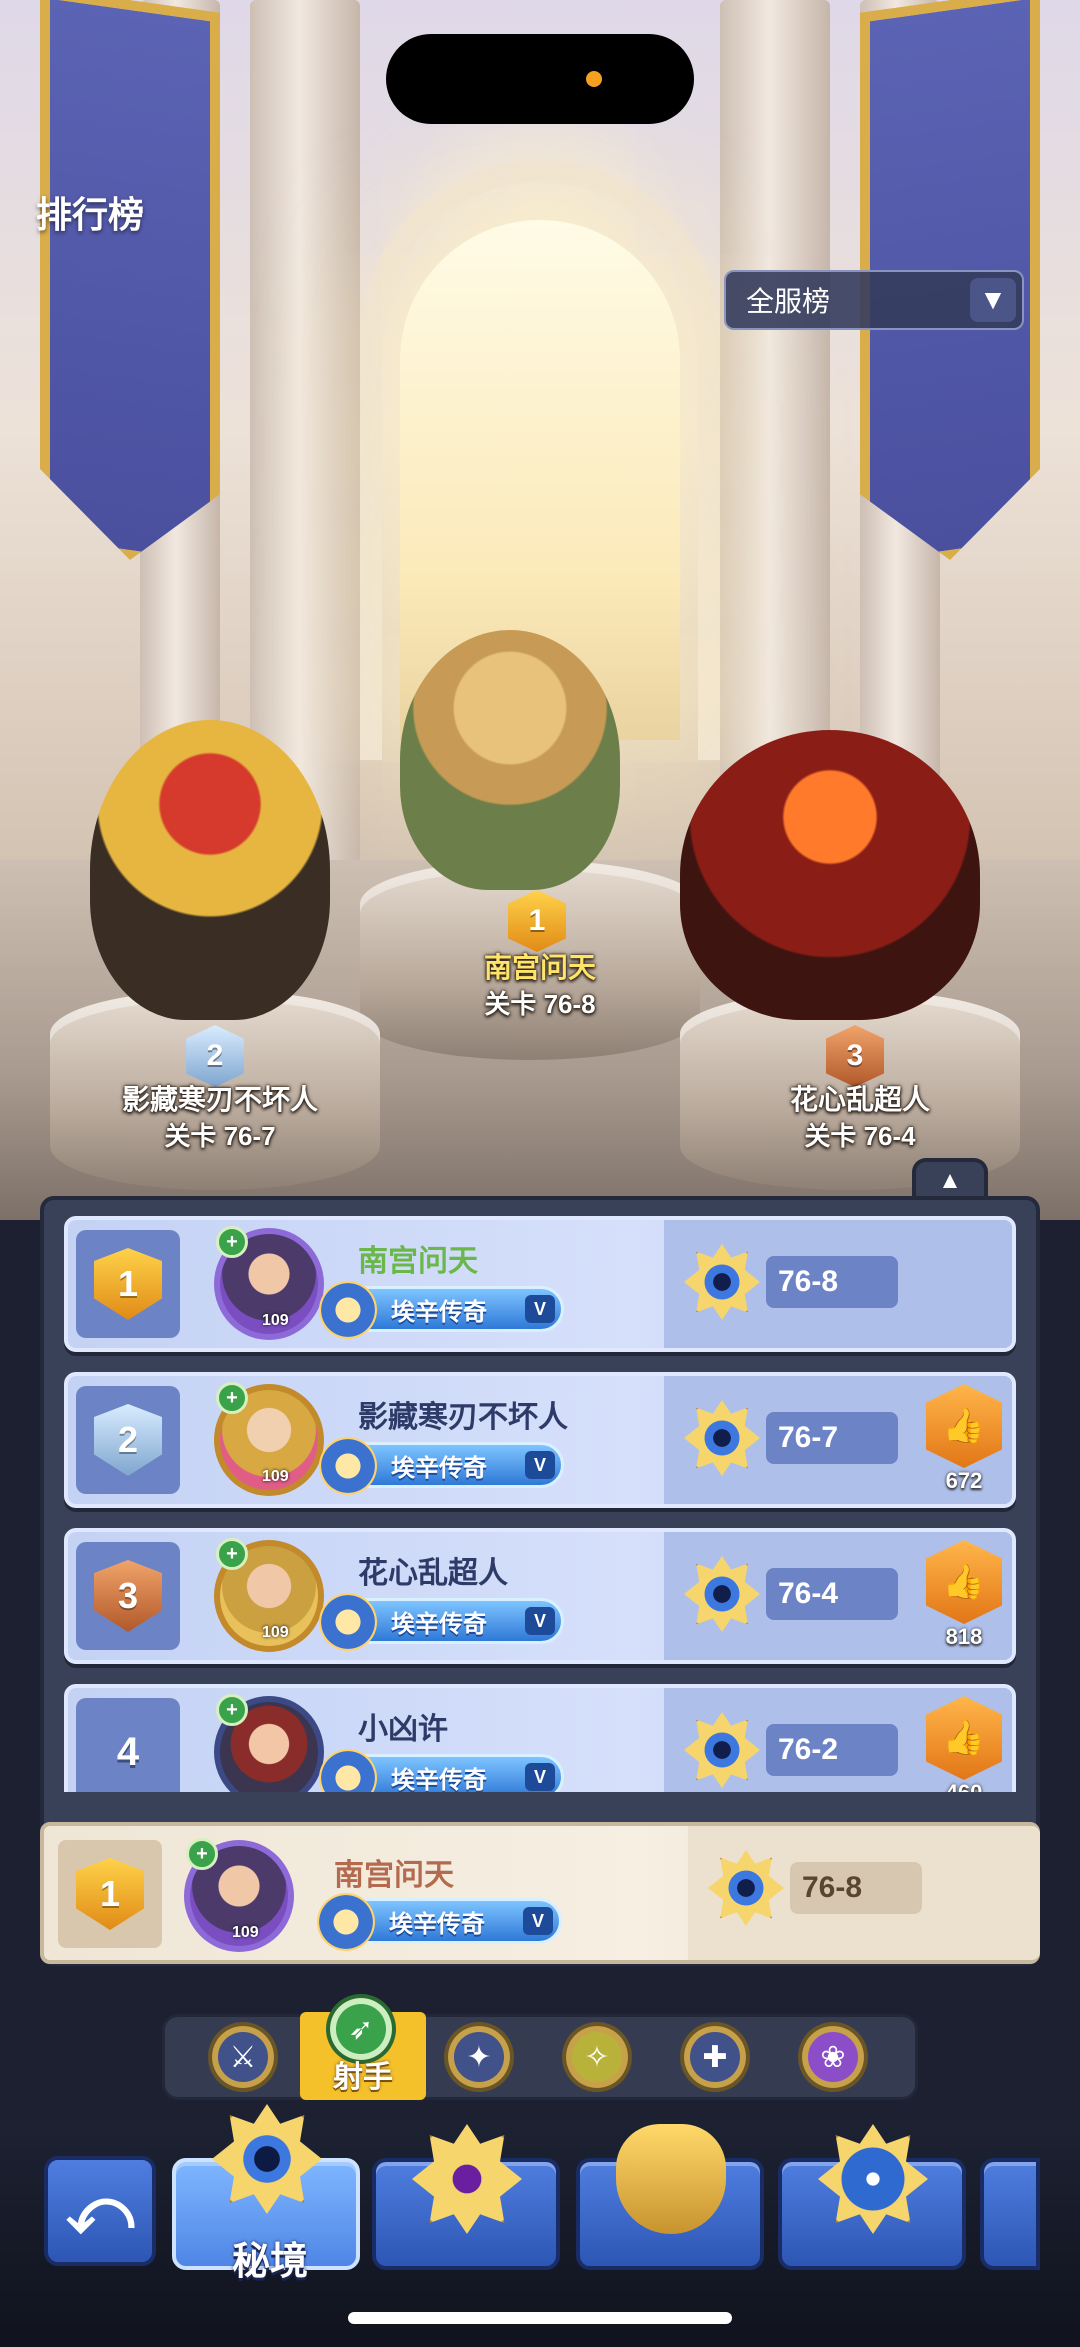  Describe the element at coordinates (363, 2077) in the screenshot. I see `class-filter-active-label: 射手` at that location.